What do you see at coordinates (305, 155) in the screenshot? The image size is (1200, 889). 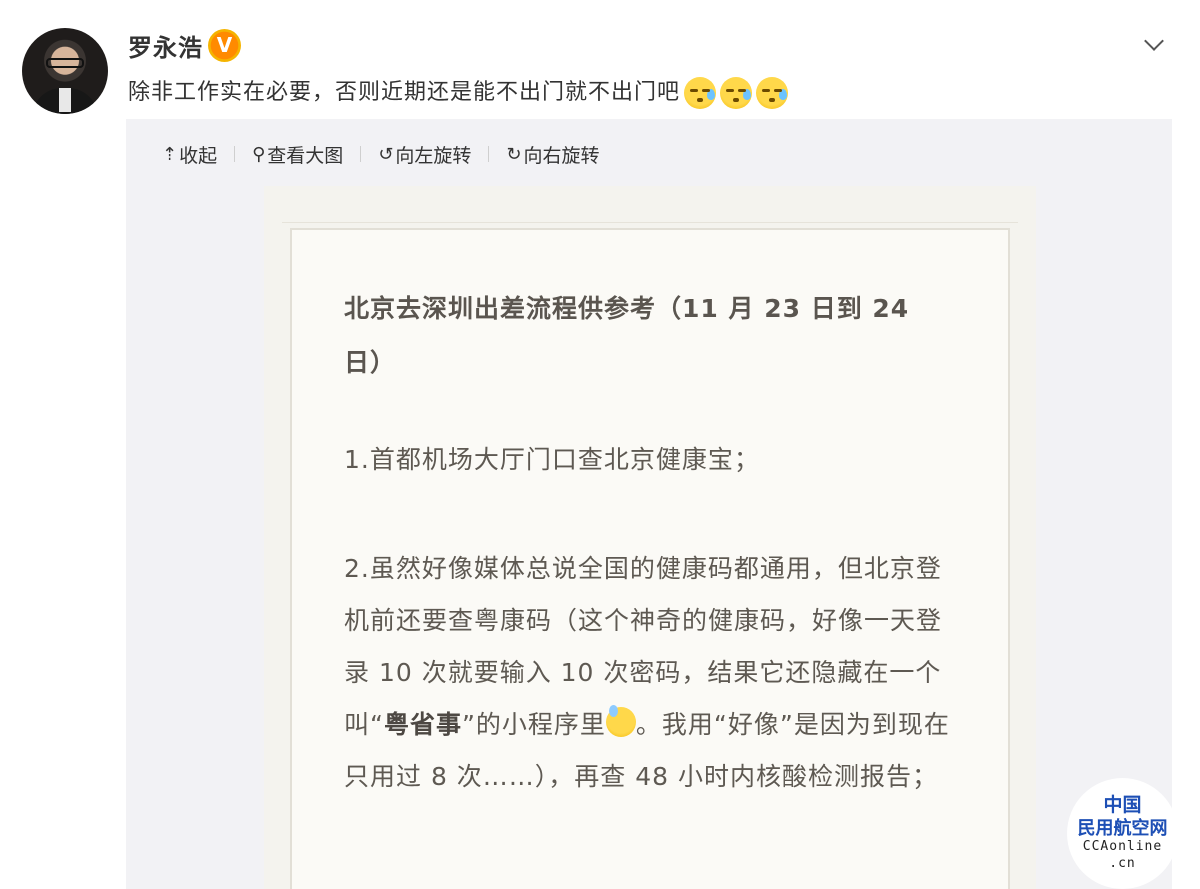 I see `view-large-label: 查看大图` at bounding box center [305, 155].